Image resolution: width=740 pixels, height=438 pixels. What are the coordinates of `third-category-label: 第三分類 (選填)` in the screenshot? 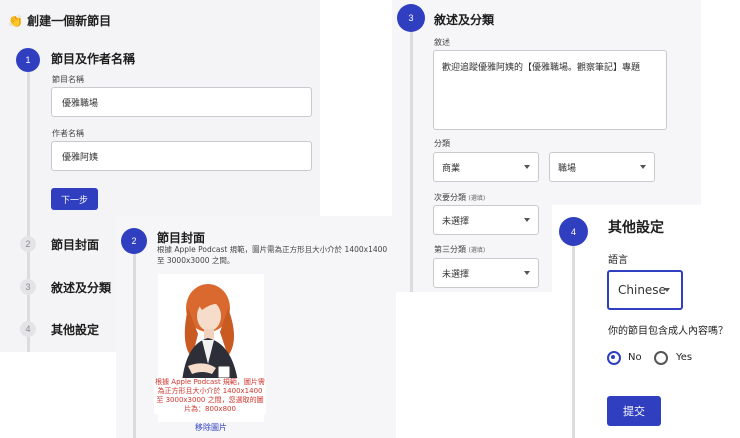 It's located at (460, 249).